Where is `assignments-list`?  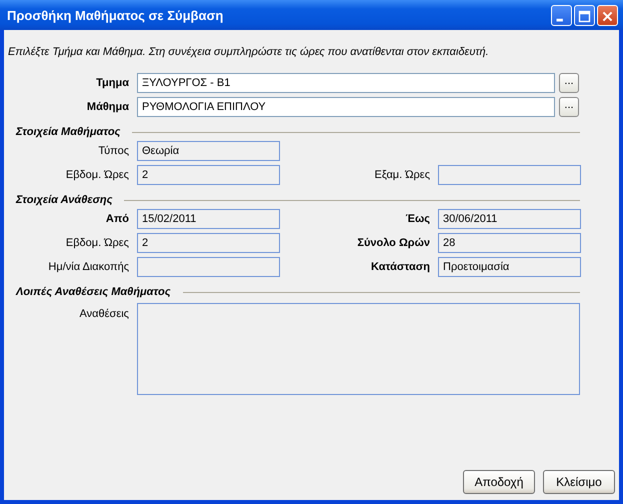 assignments-list is located at coordinates (358, 349).